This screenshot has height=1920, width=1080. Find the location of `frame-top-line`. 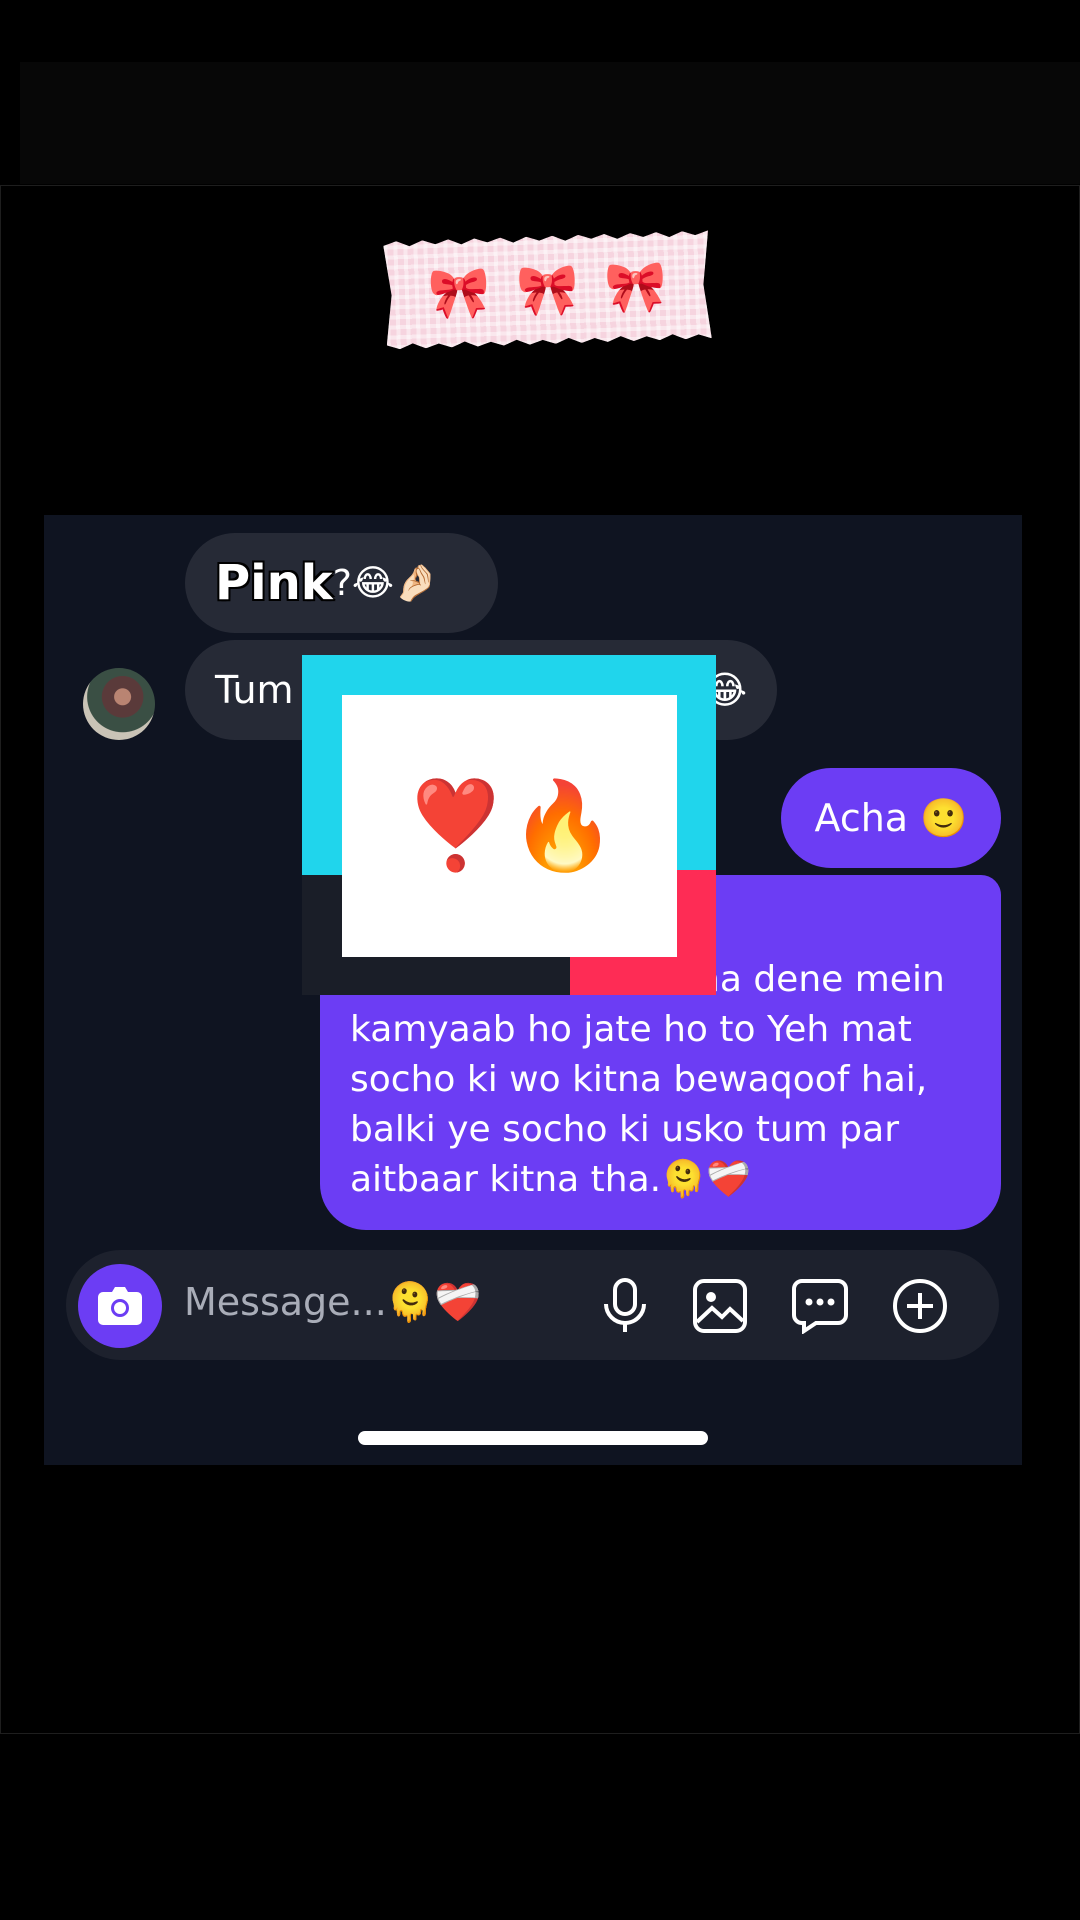

frame-top-line is located at coordinates (540, 185).